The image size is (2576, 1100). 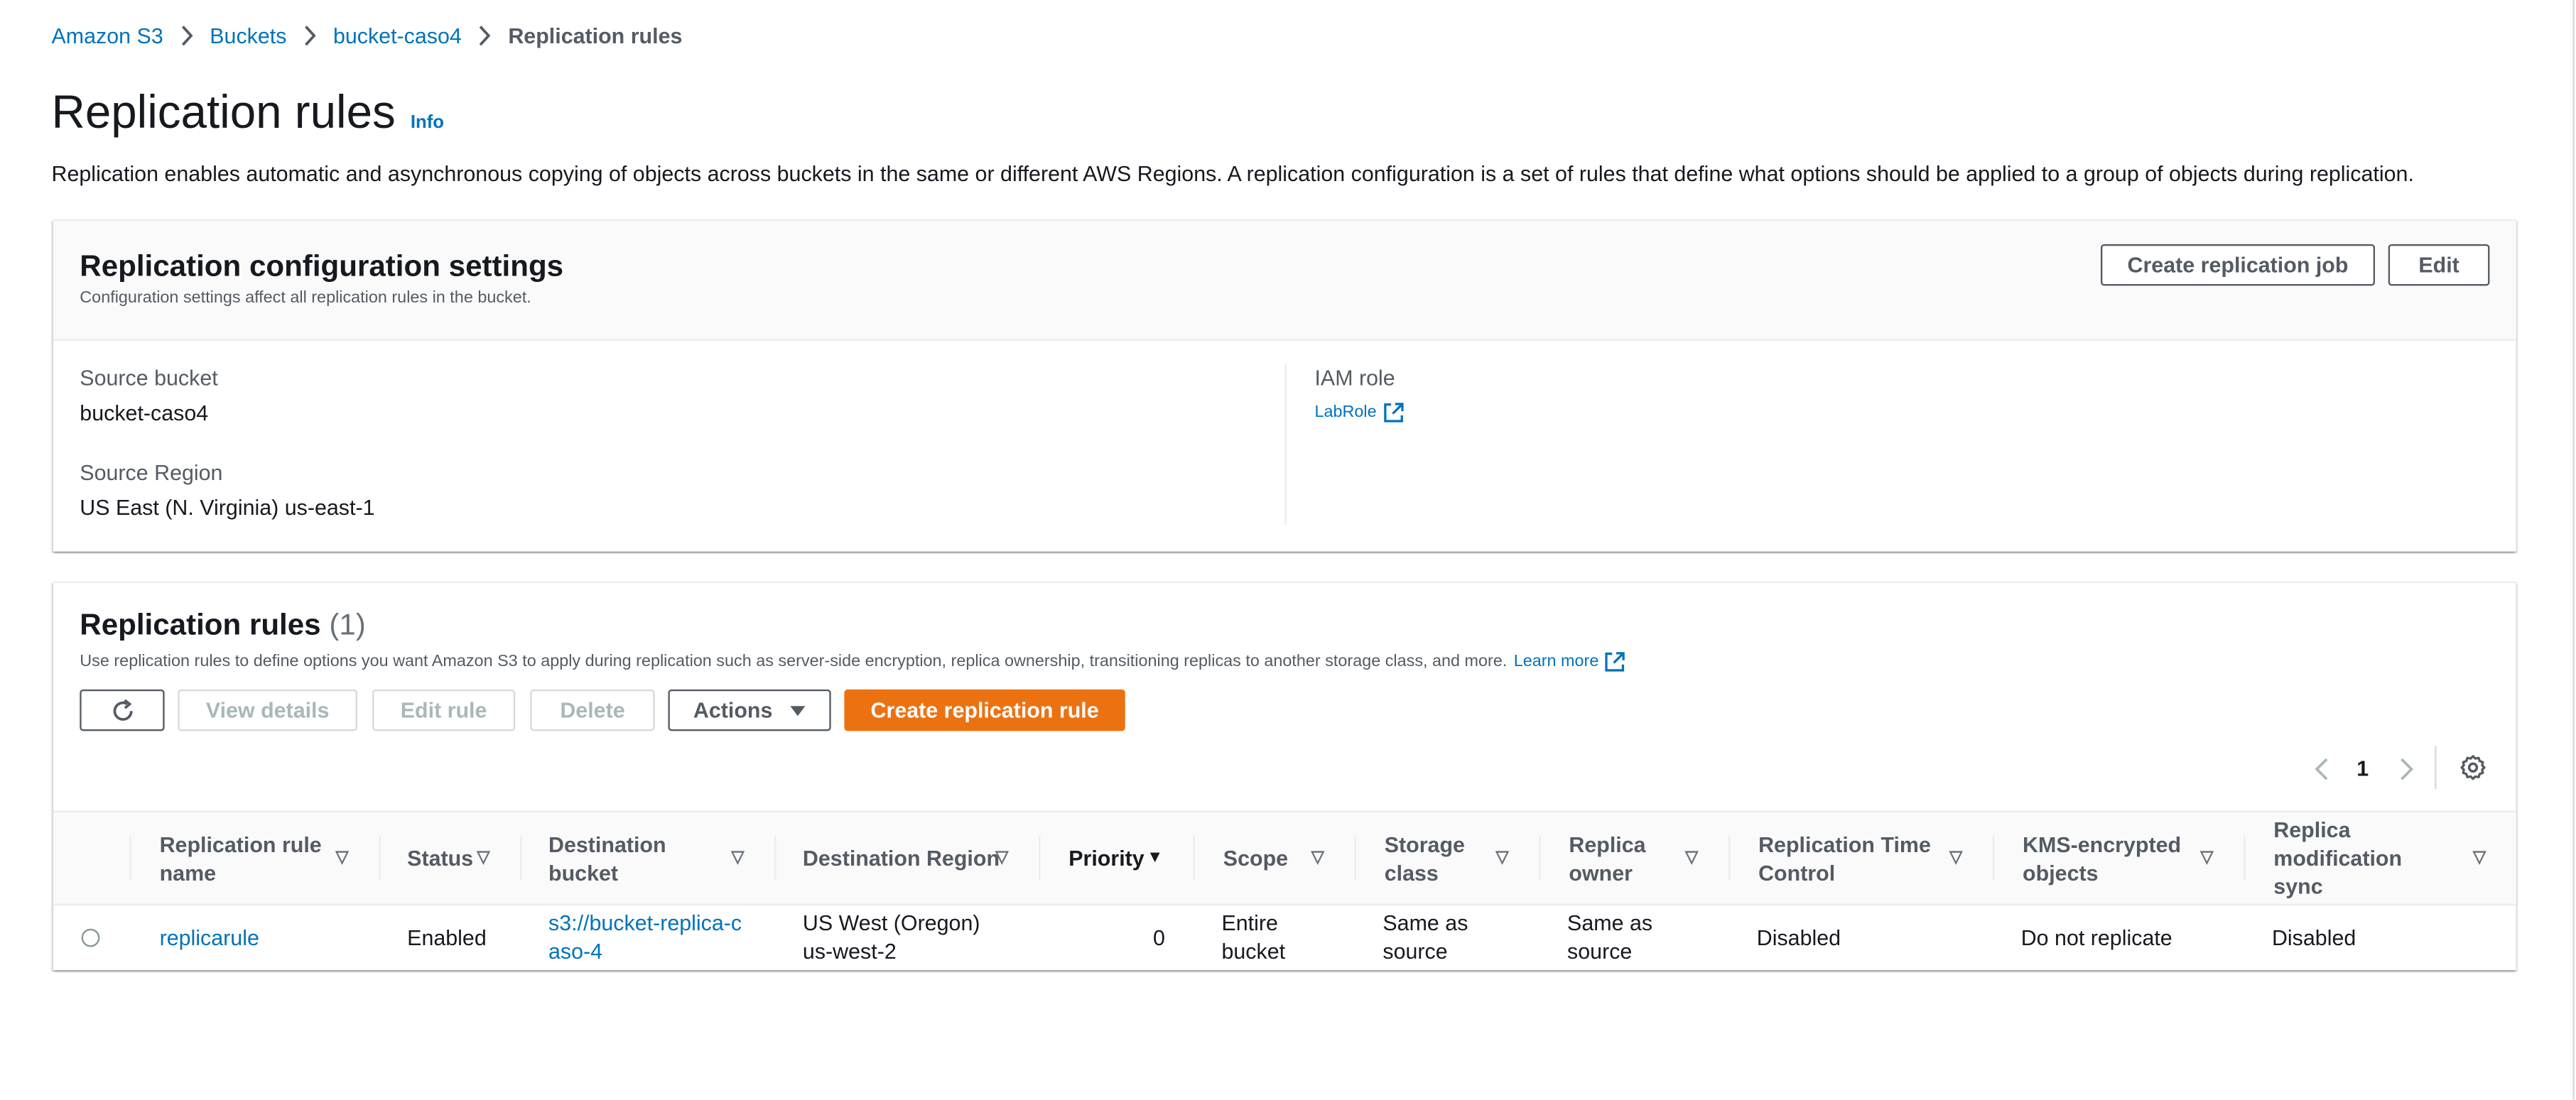 I want to click on cell-destination-region: US West (Oregon) us-west-2, so click(x=891, y=937).